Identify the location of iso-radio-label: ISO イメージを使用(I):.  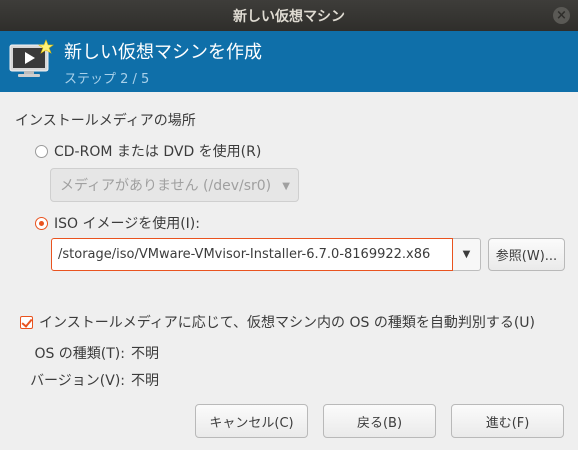
(127, 224).